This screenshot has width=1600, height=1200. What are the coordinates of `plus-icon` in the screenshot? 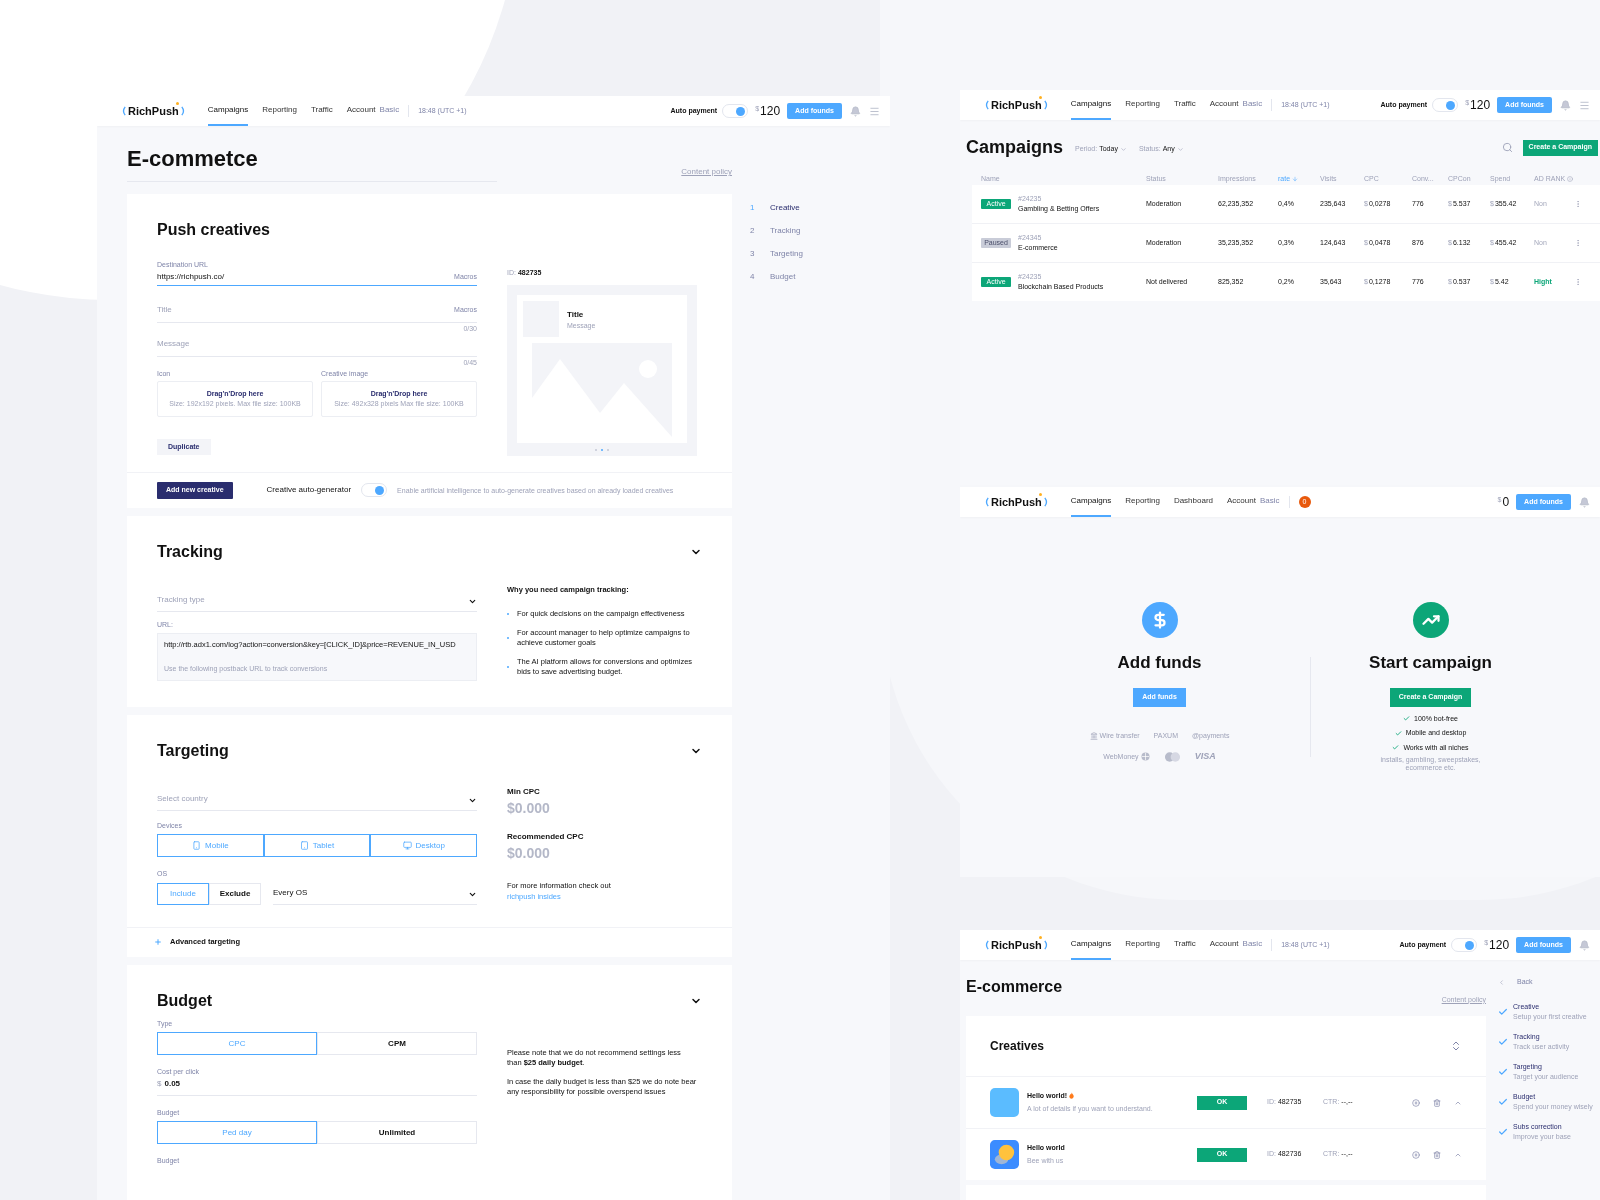 It's located at (158, 942).